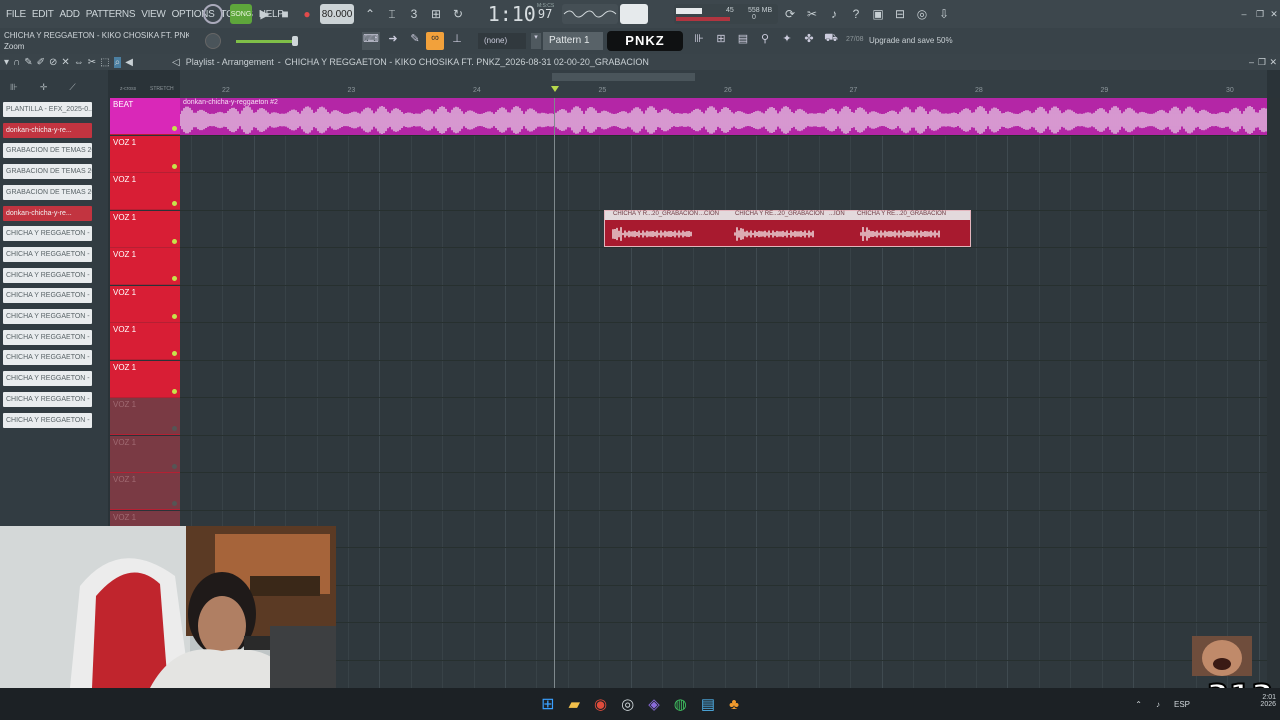 The height and width of the screenshot is (720, 1280). What do you see at coordinates (285, 14) in the screenshot?
I see `stop-icon: ■` at bounding box center [285, 14].